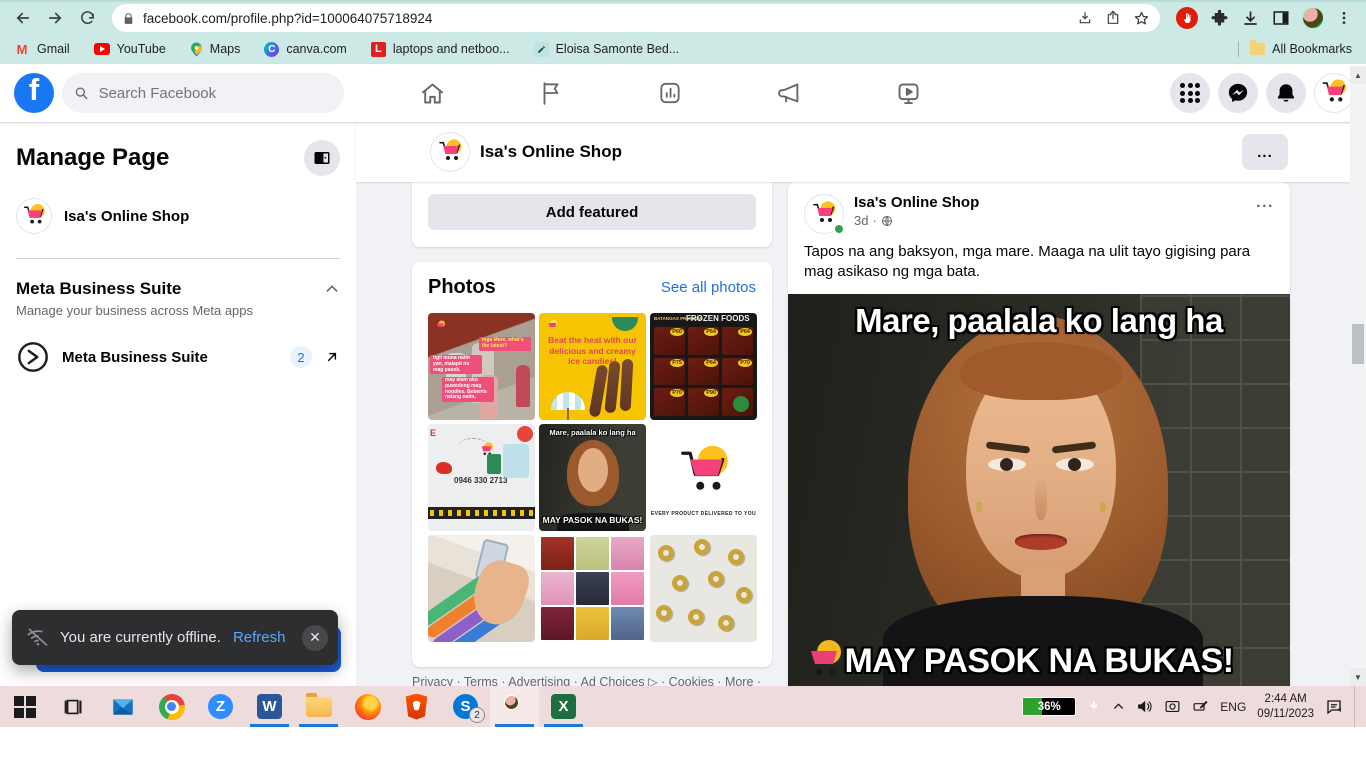 The image size is (1366, 768). What do you see at coordinates (1219, 18) in the screenshot?
I see `extensions-puzzle-icon` at bounding box center [1219, 18].